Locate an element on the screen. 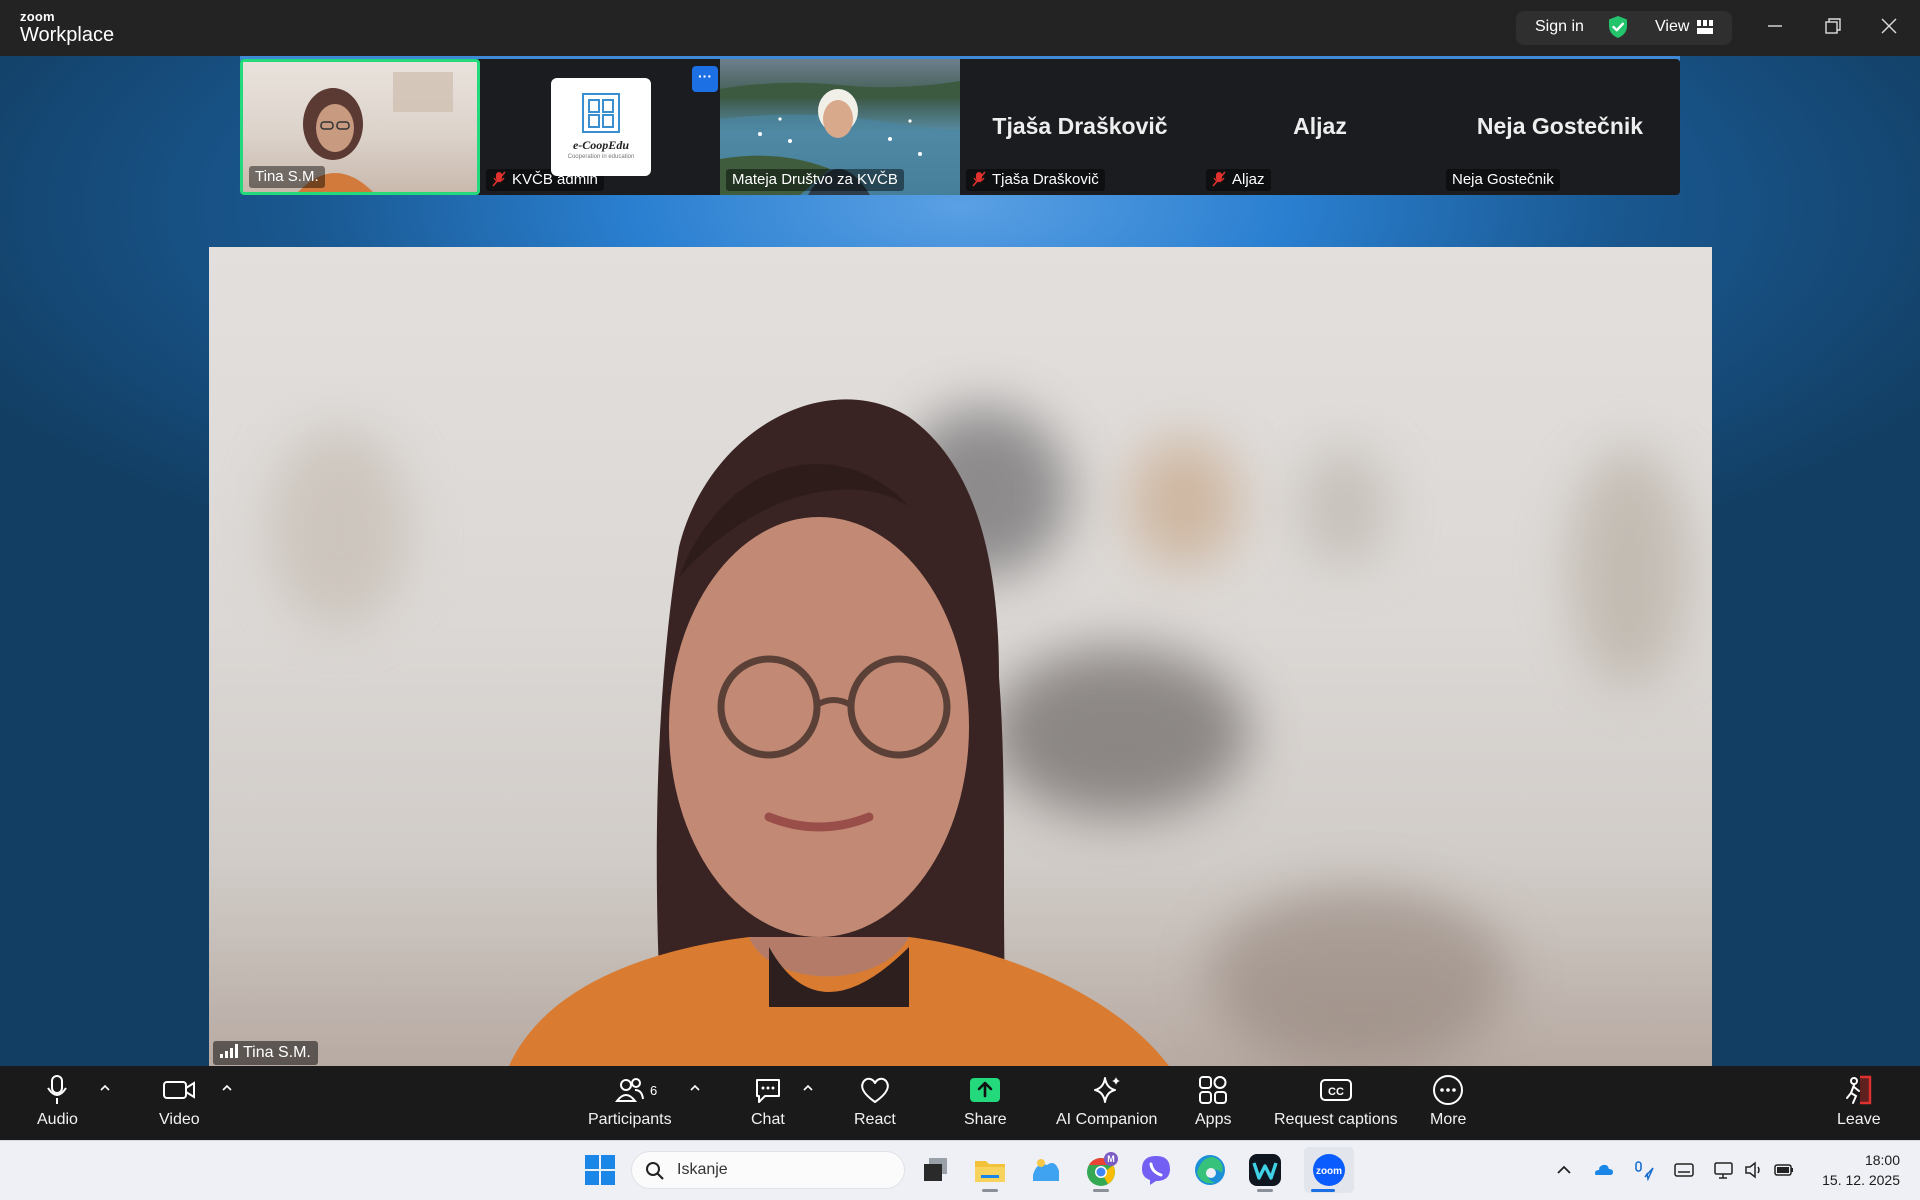 The width and height of the screenshot is (1920, 1200). app-logo: zoom Workplace is located at coordinates (67, 27).